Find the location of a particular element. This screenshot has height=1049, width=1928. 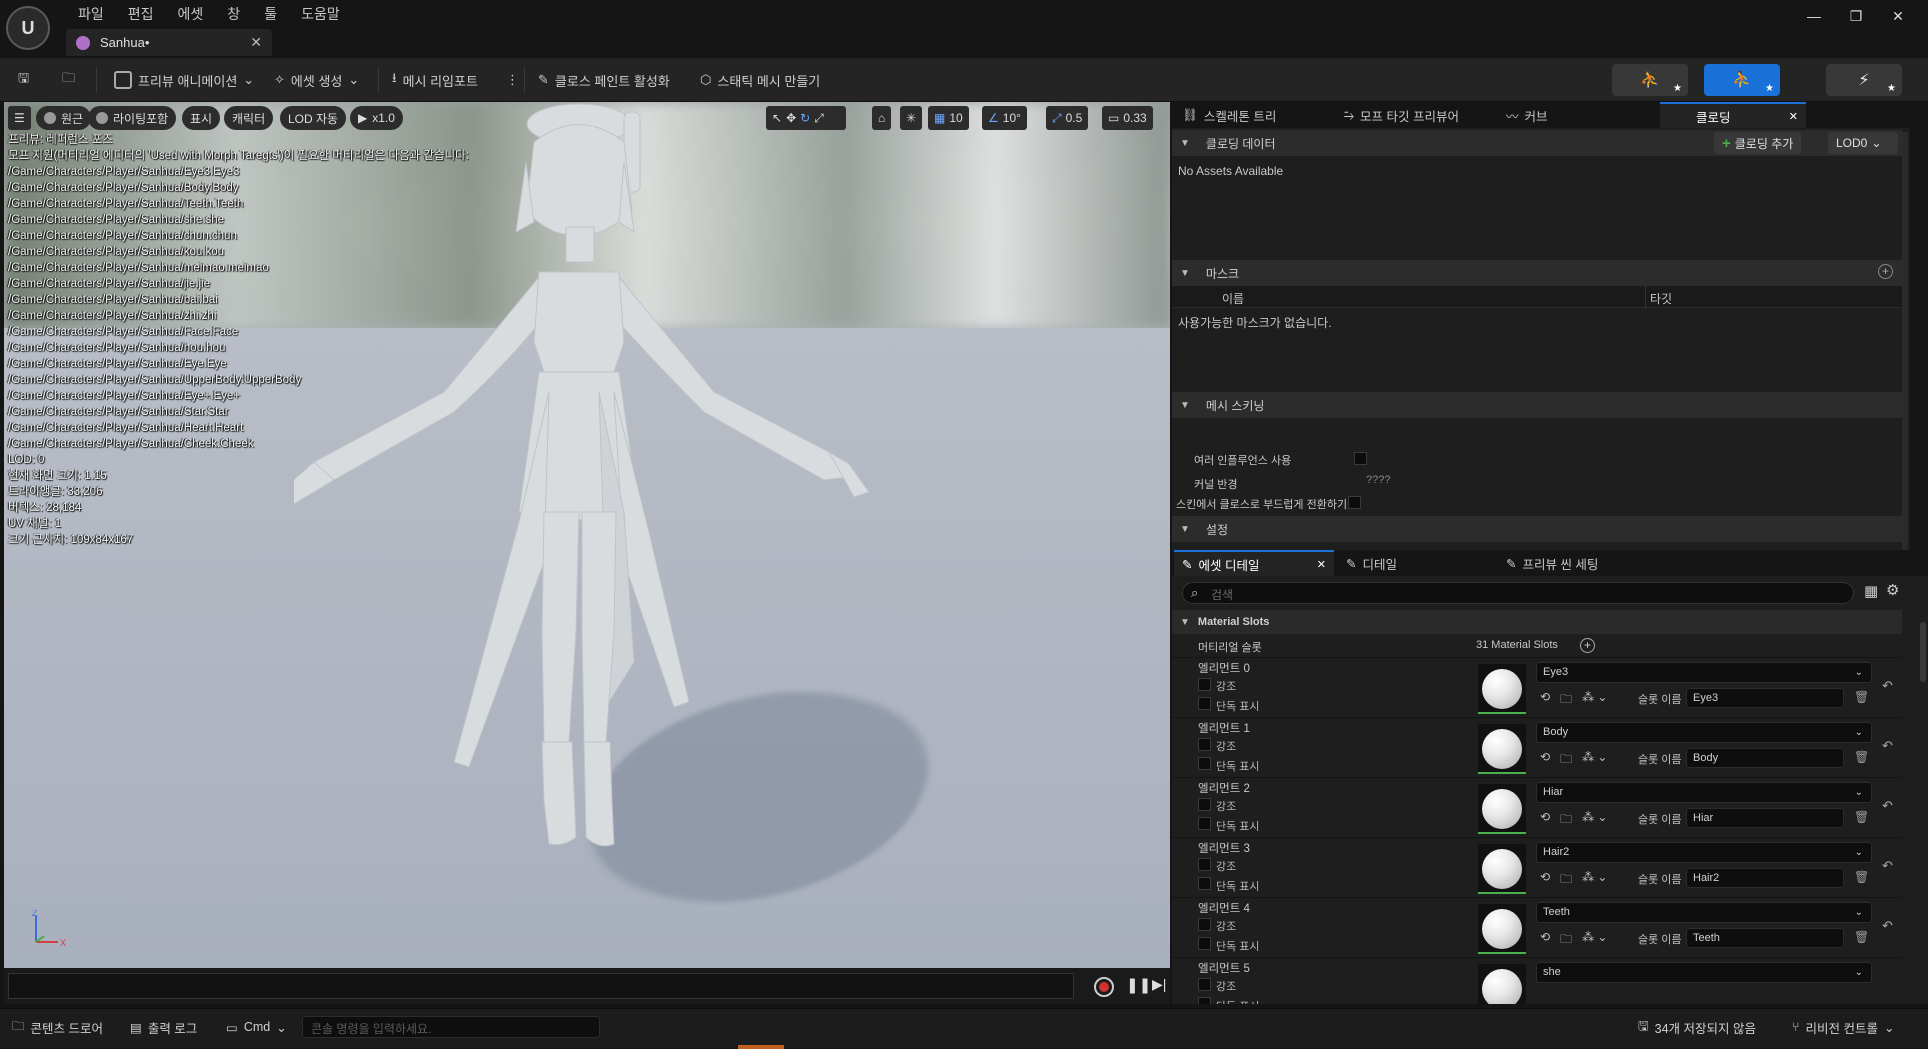

slot-name-input: Eye3 is located at coordinates (1765, 698).